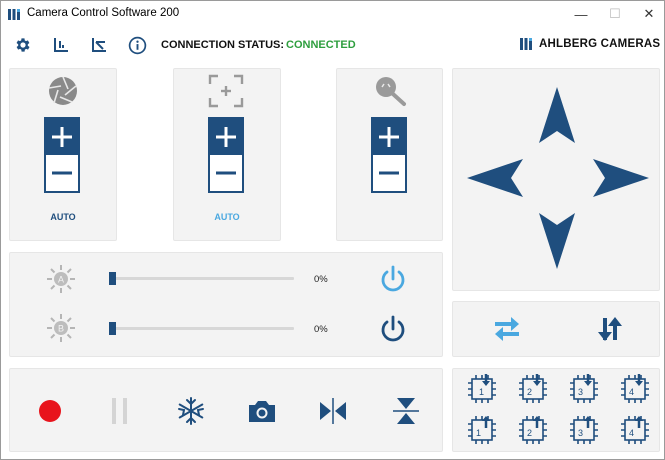  I want to click on light-a-icon: A, so click(61, 279).